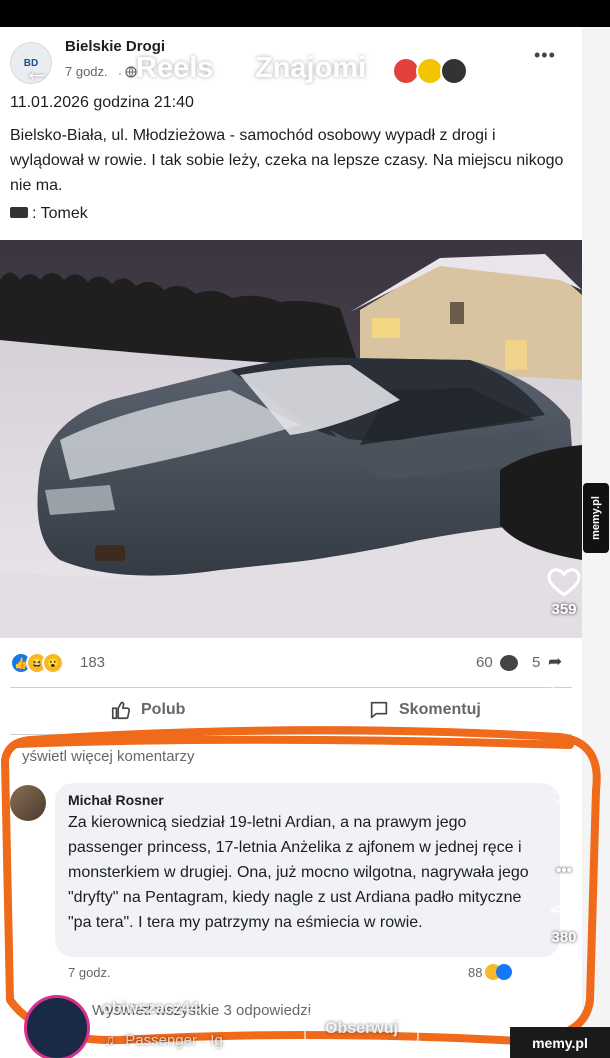 This screenshot has height=1058, width=610. Describe the element at coordinates (89, 972) in the screenshot. I see `comment-time: 7 godz.` at that location.